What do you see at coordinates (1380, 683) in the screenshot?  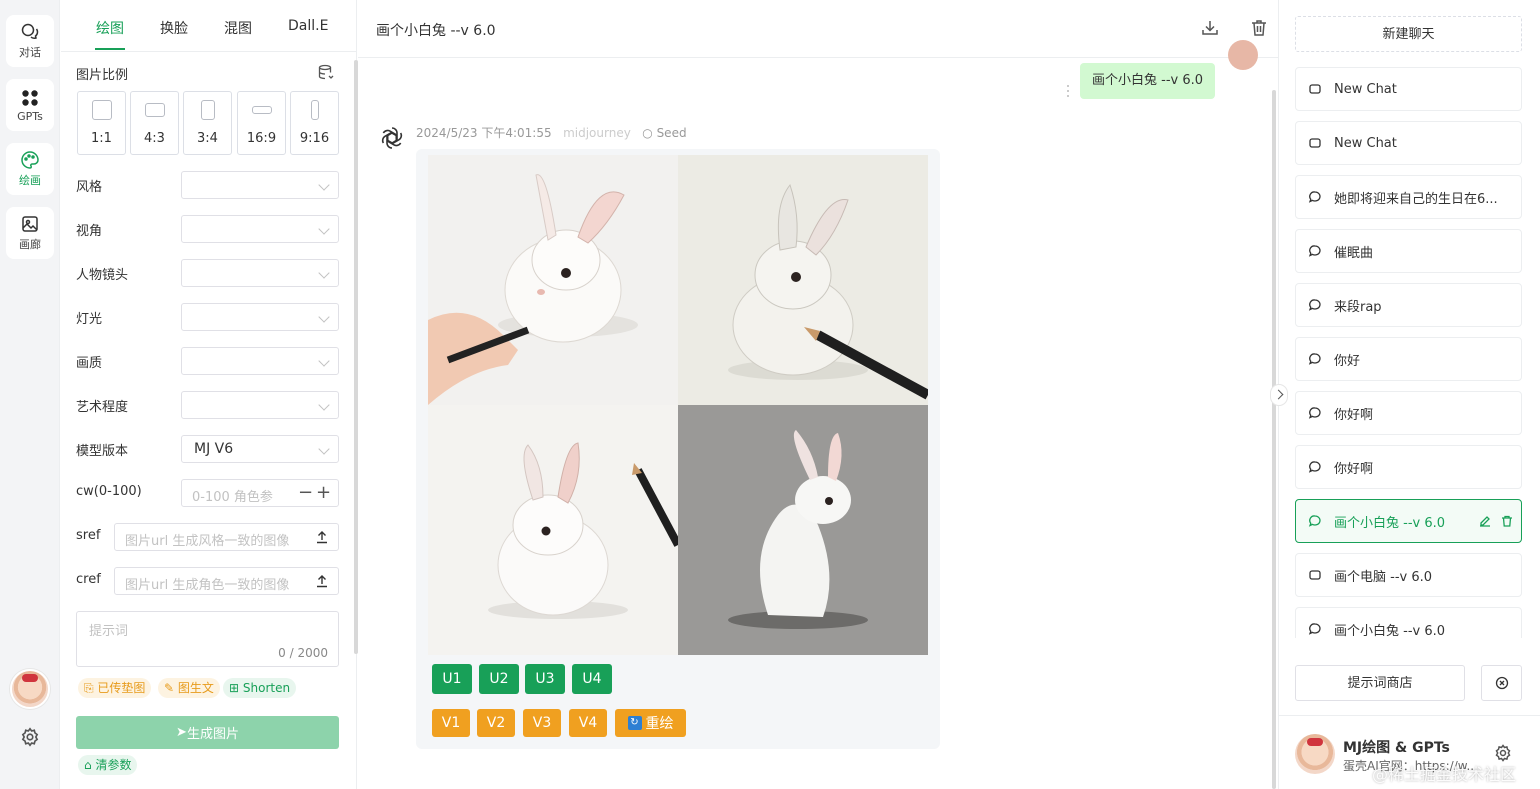 I see `prompt-store-button: 提示词商店` at bounding box center [1380, 683].